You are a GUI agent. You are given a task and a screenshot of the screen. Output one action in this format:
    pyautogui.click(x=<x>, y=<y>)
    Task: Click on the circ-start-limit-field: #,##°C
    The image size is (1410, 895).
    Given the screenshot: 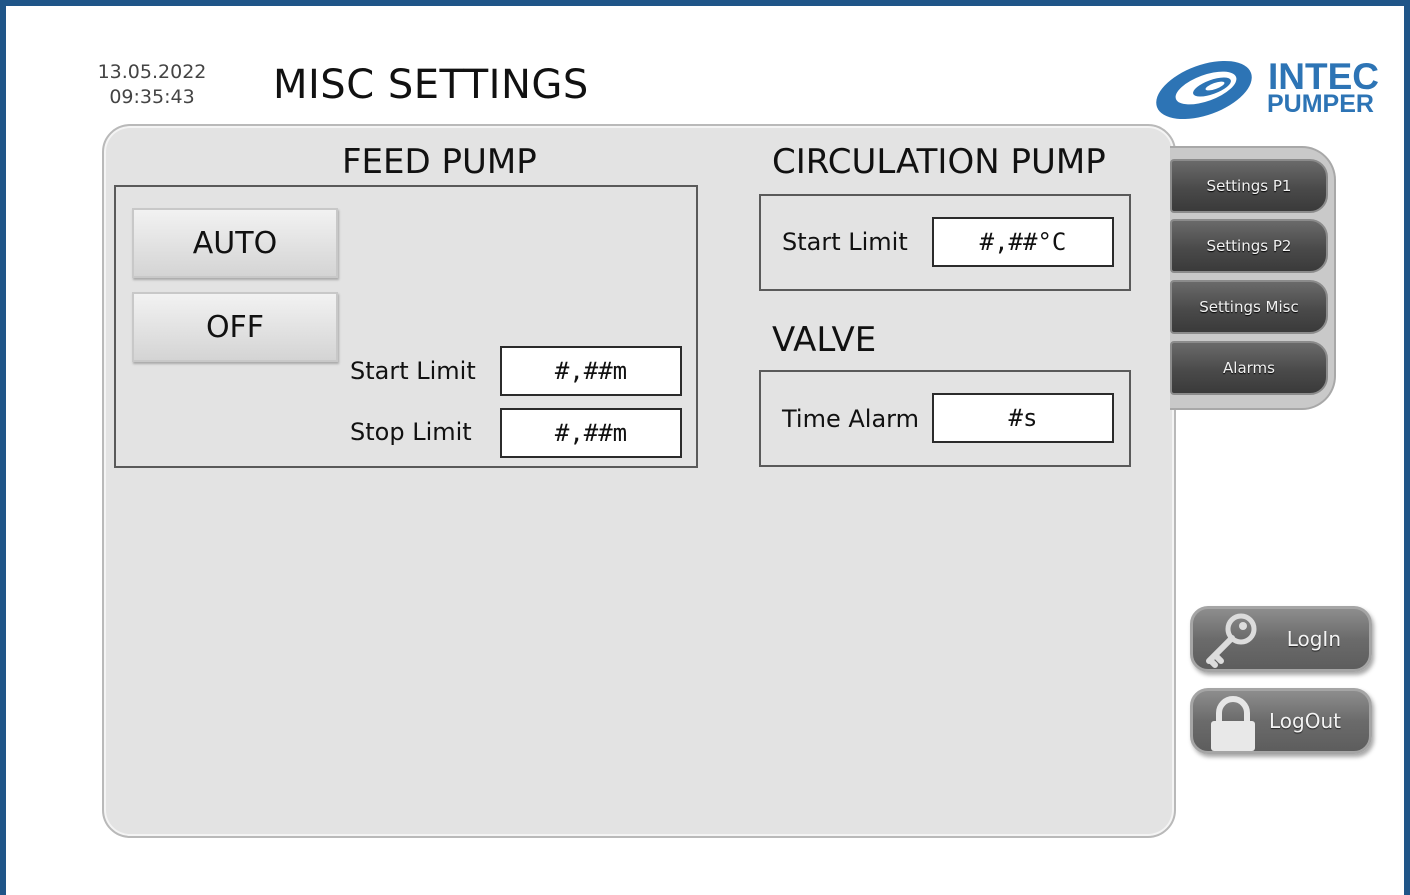 What is the action you would take?
    pyautogui.click(x=1023, y=242)
    